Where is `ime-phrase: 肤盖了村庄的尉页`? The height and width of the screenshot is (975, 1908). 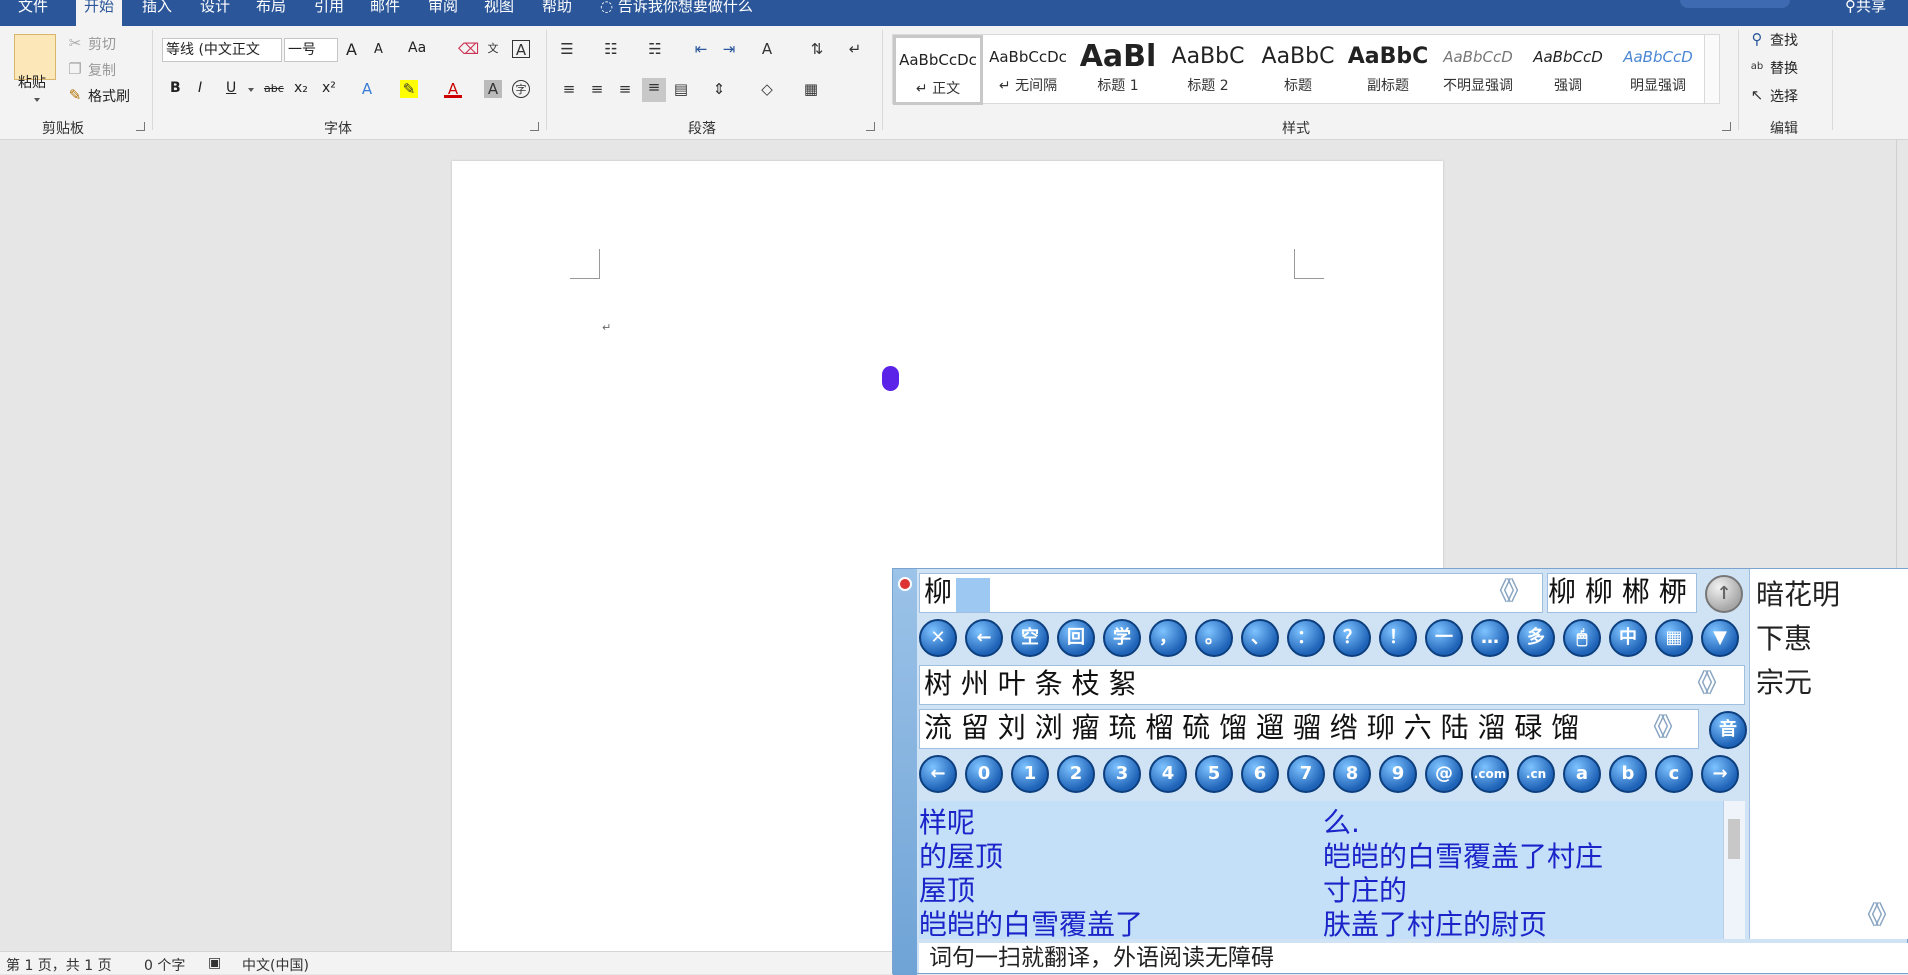
ime-phrase: 肤盖了村庄的尉页 is located at coordinates (1435, 923).